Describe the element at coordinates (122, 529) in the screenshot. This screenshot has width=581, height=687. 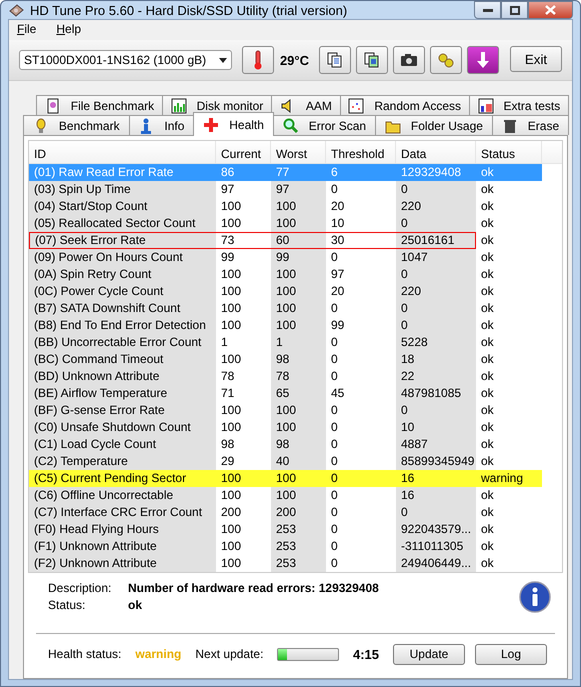
I see `table-cell: (F0) Head Flying Hours` at that location.